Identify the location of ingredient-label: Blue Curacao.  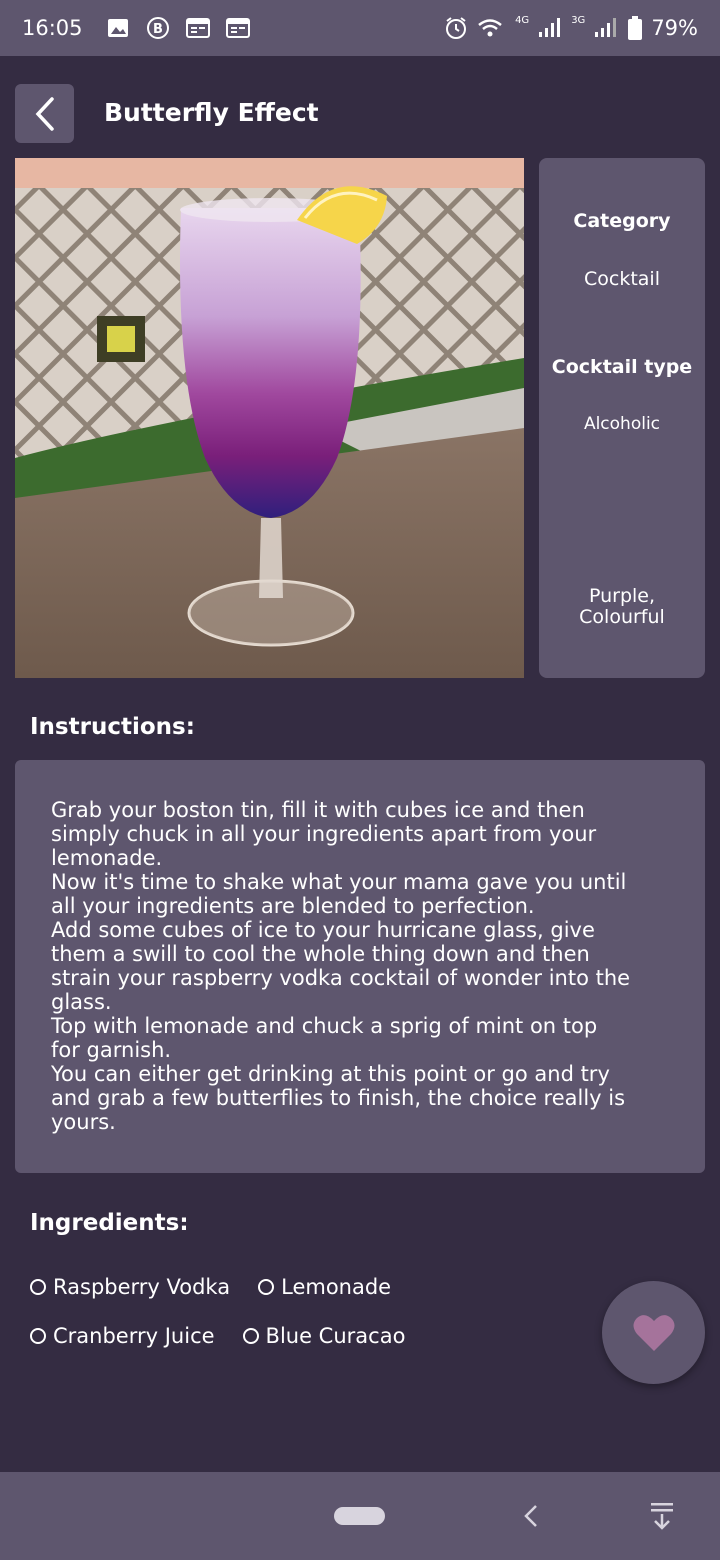
(335, 1335).